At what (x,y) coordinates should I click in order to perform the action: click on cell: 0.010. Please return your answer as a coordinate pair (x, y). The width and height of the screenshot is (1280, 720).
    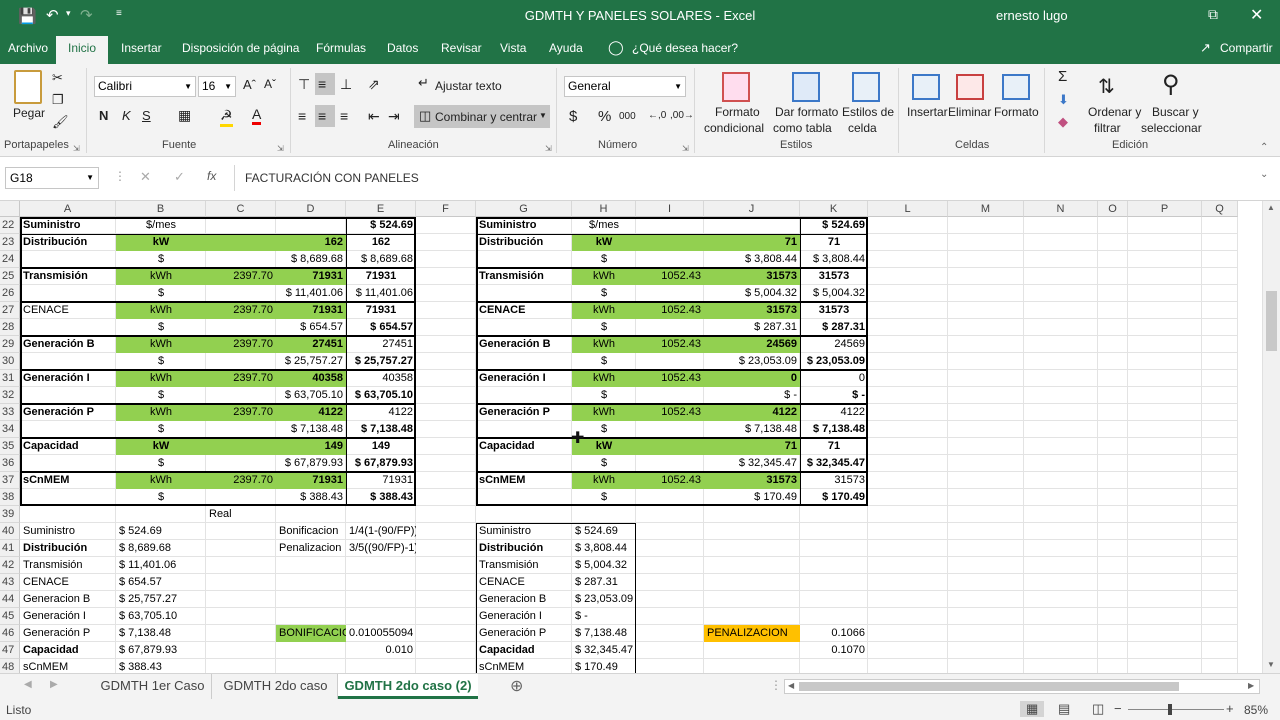
    Looking at the image, I should click on (381, 650).